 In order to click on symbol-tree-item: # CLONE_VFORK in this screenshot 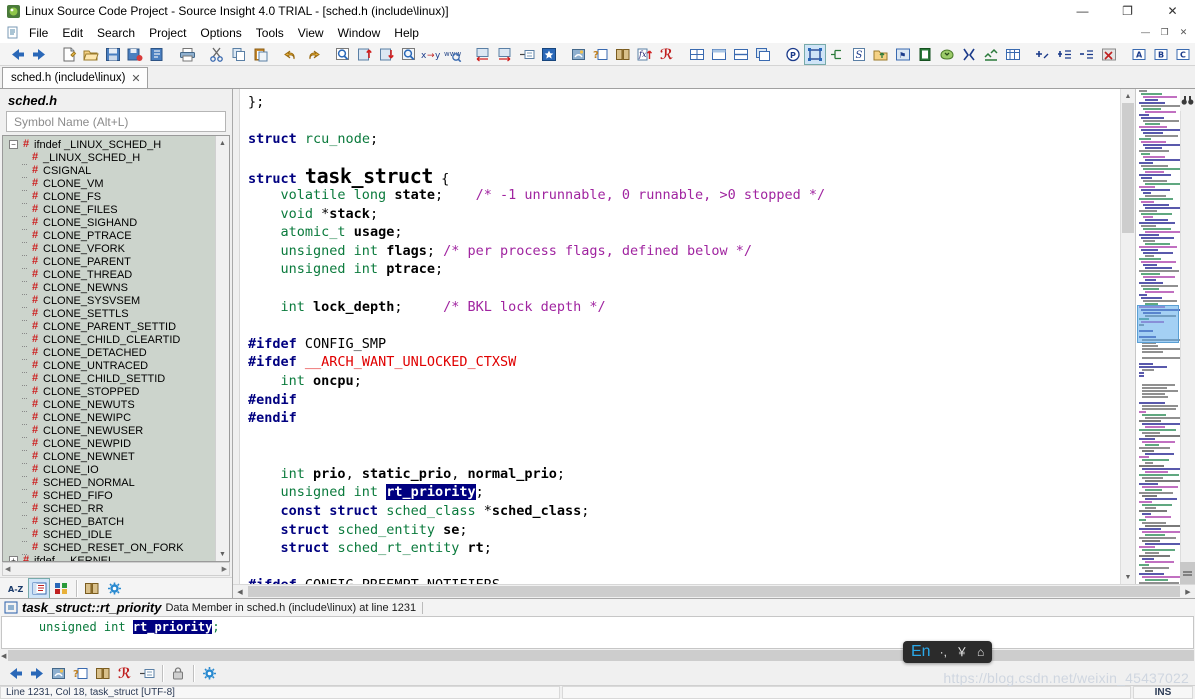, I will do `click(109, 249)`.